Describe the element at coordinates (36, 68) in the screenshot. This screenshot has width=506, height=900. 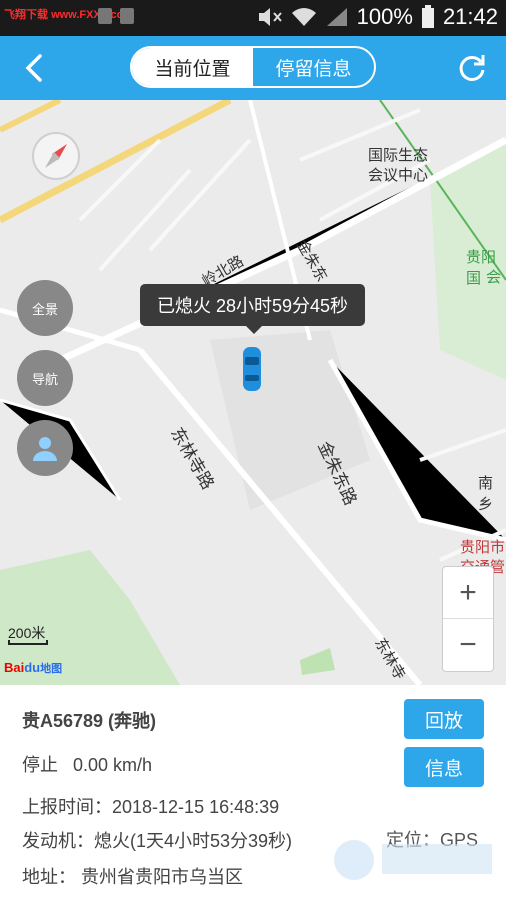
I see `back-arrow-icon` at that location.